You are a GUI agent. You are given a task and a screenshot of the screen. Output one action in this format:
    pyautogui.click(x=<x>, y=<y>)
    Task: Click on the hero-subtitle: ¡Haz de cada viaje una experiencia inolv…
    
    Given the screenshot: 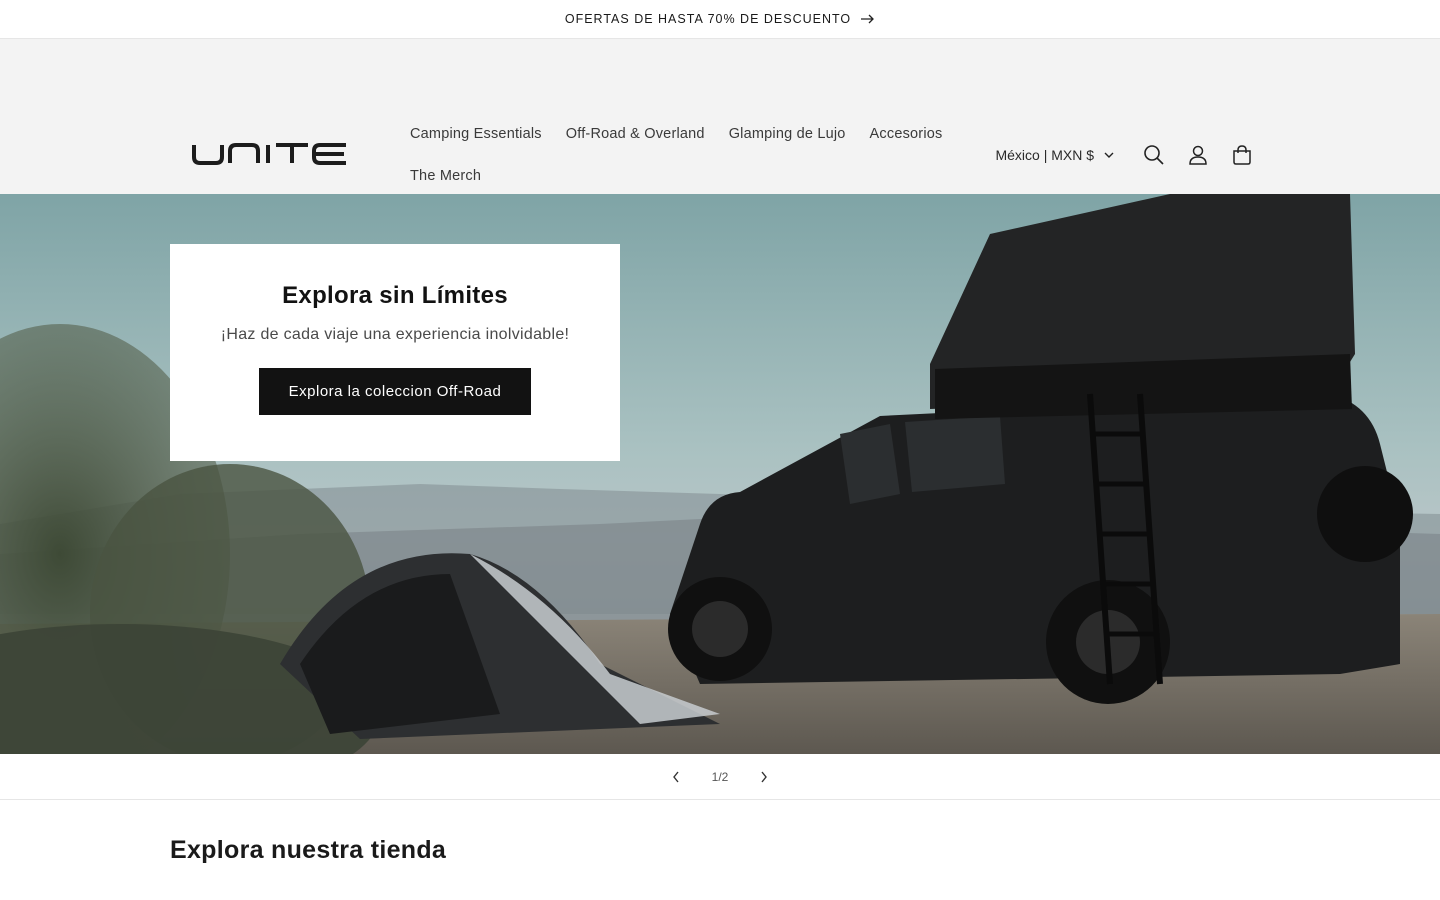 What is the action you would take?
    pyautogui.click(x=395, y=334)
    